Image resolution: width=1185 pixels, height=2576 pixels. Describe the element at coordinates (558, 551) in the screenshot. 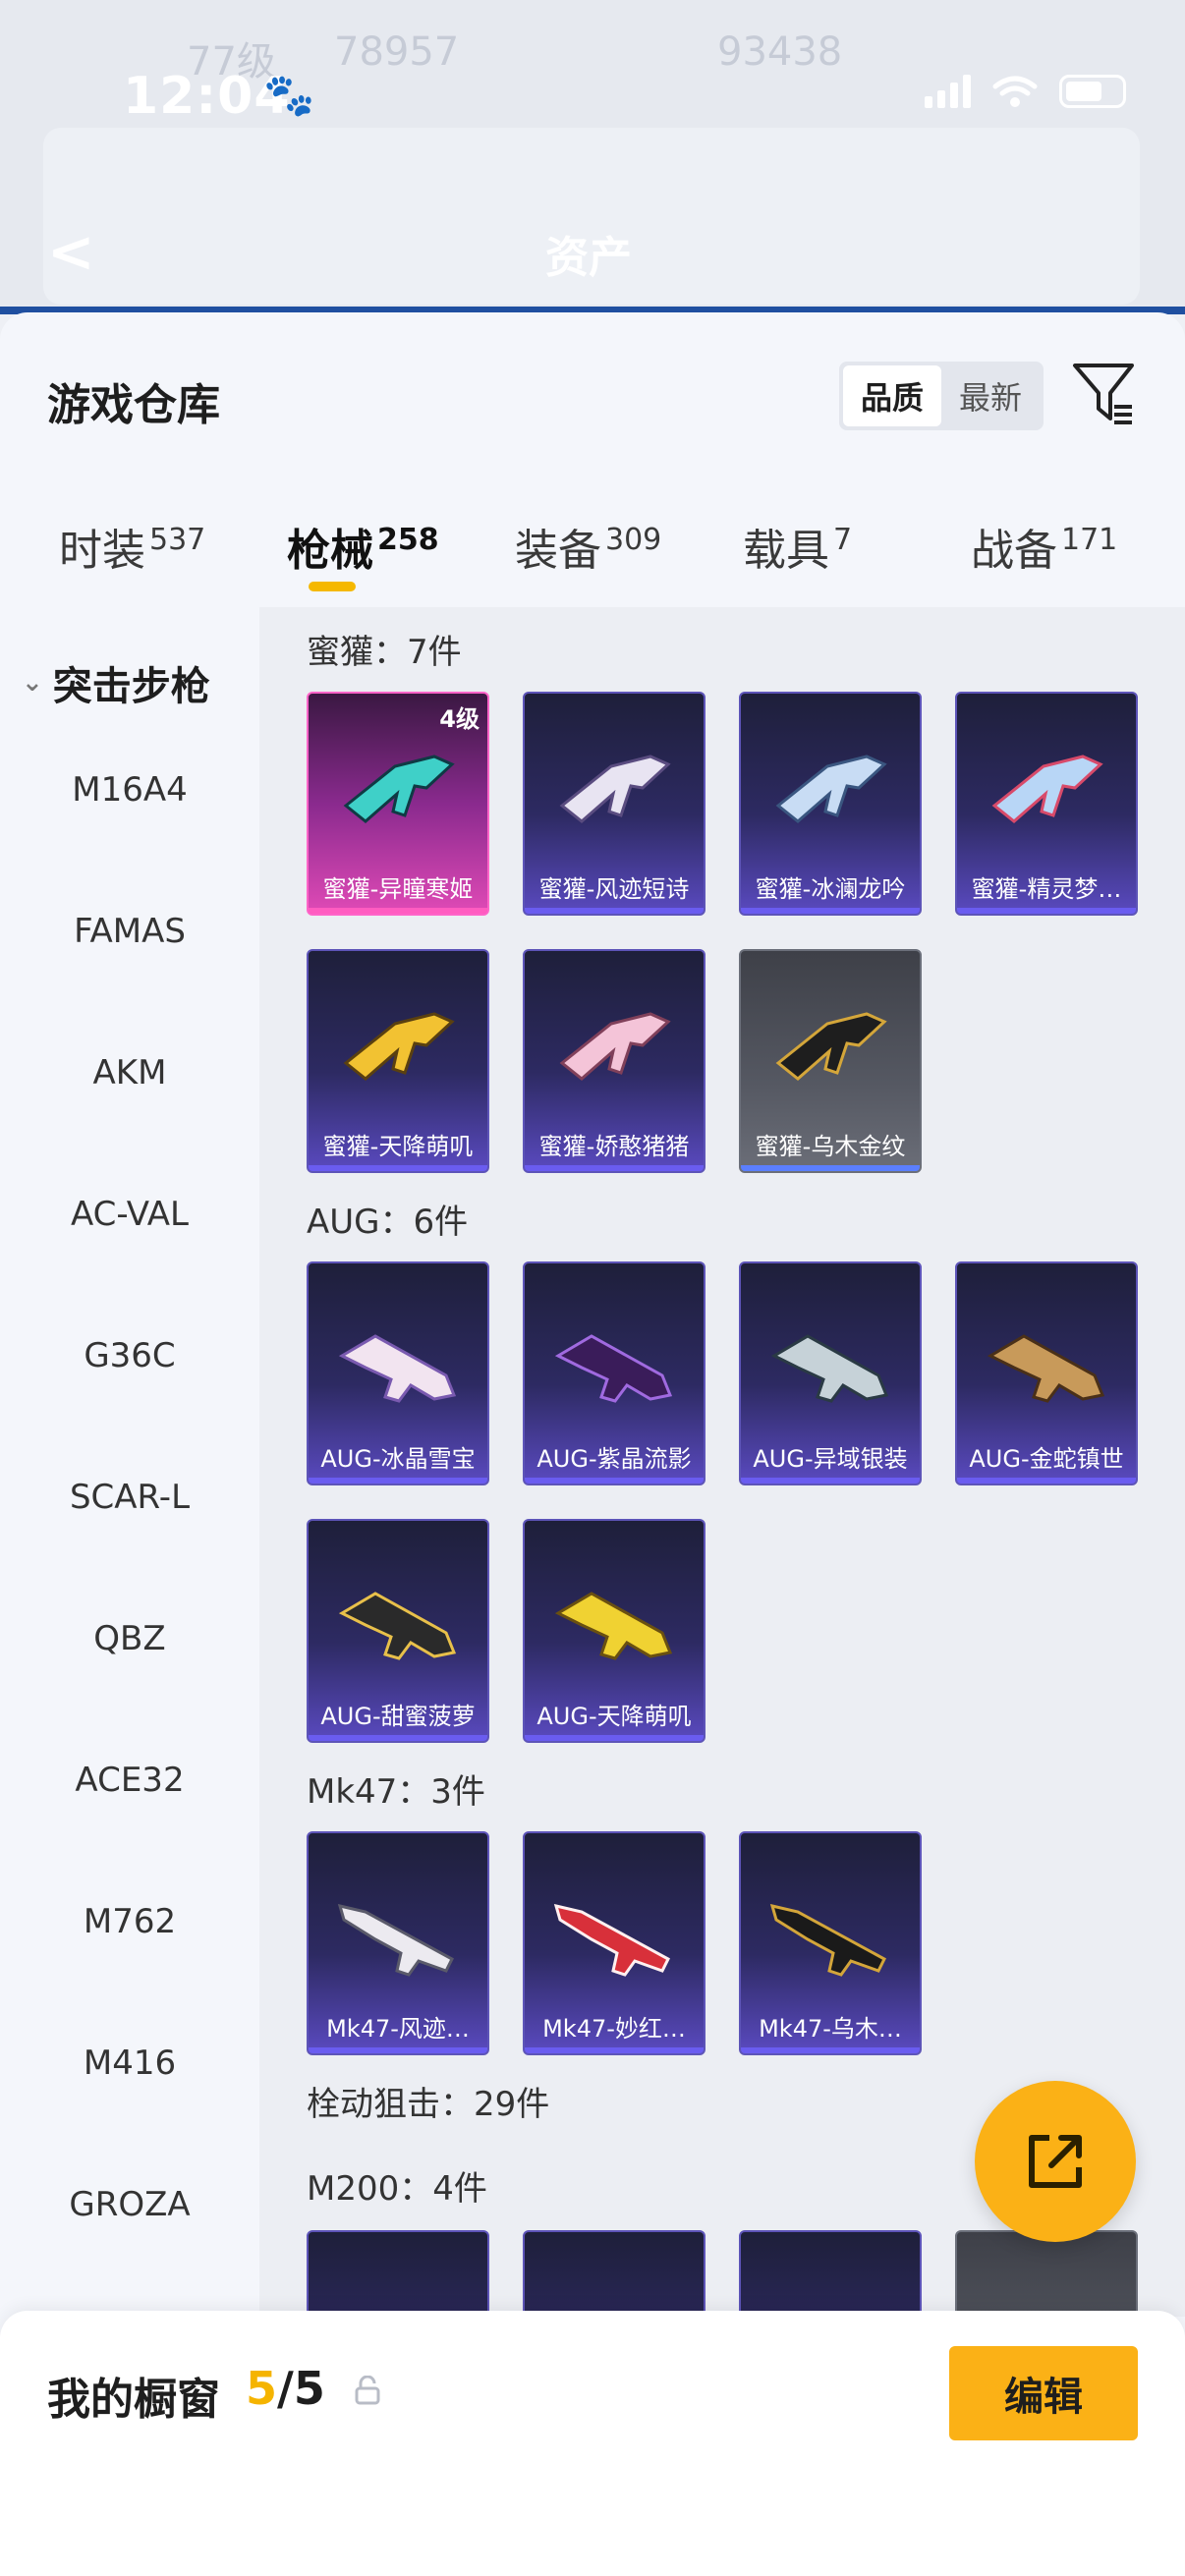

I see `tab-label: 装备` at that location.